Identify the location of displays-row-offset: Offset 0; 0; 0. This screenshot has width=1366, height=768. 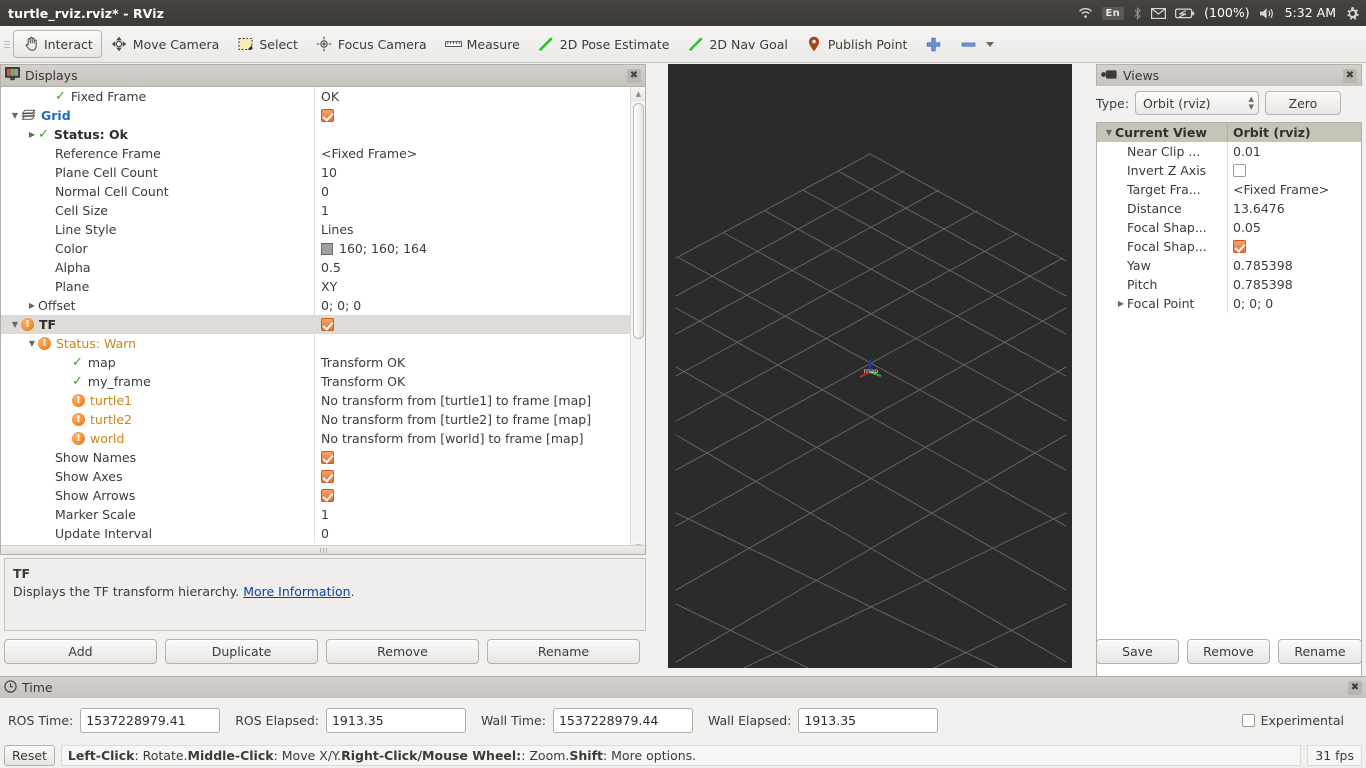
(316, 305).